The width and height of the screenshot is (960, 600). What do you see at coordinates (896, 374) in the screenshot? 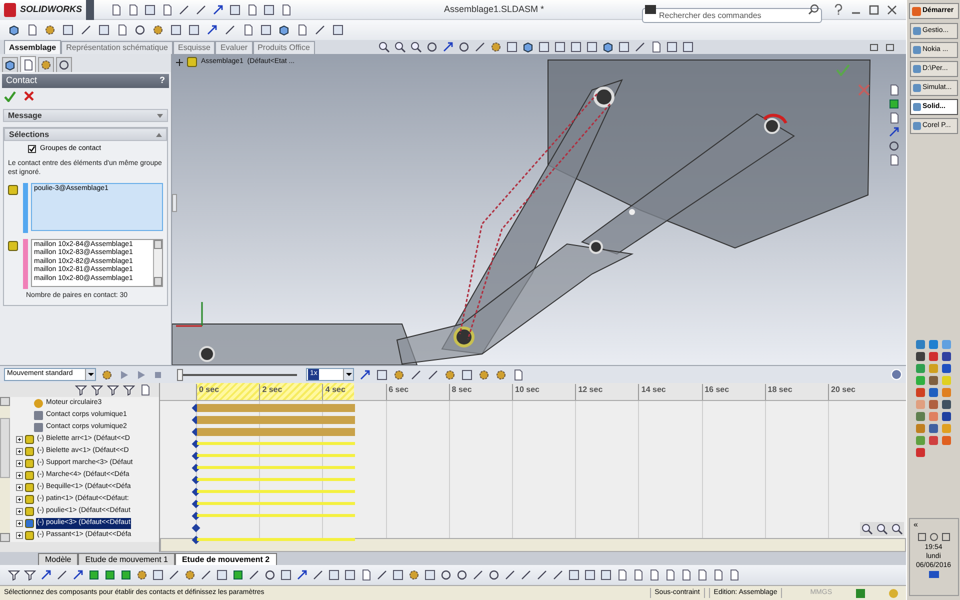
I see `collapse-icon` at bounding box center [896, 374].